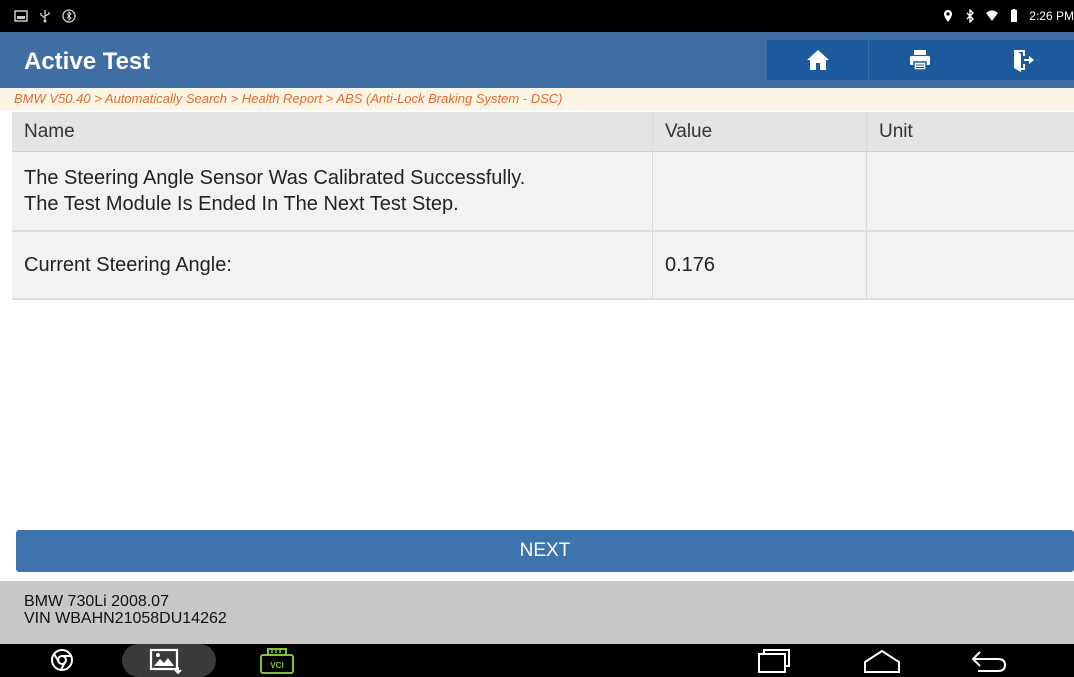  I want to click on usb-icon, so click(45, 16).